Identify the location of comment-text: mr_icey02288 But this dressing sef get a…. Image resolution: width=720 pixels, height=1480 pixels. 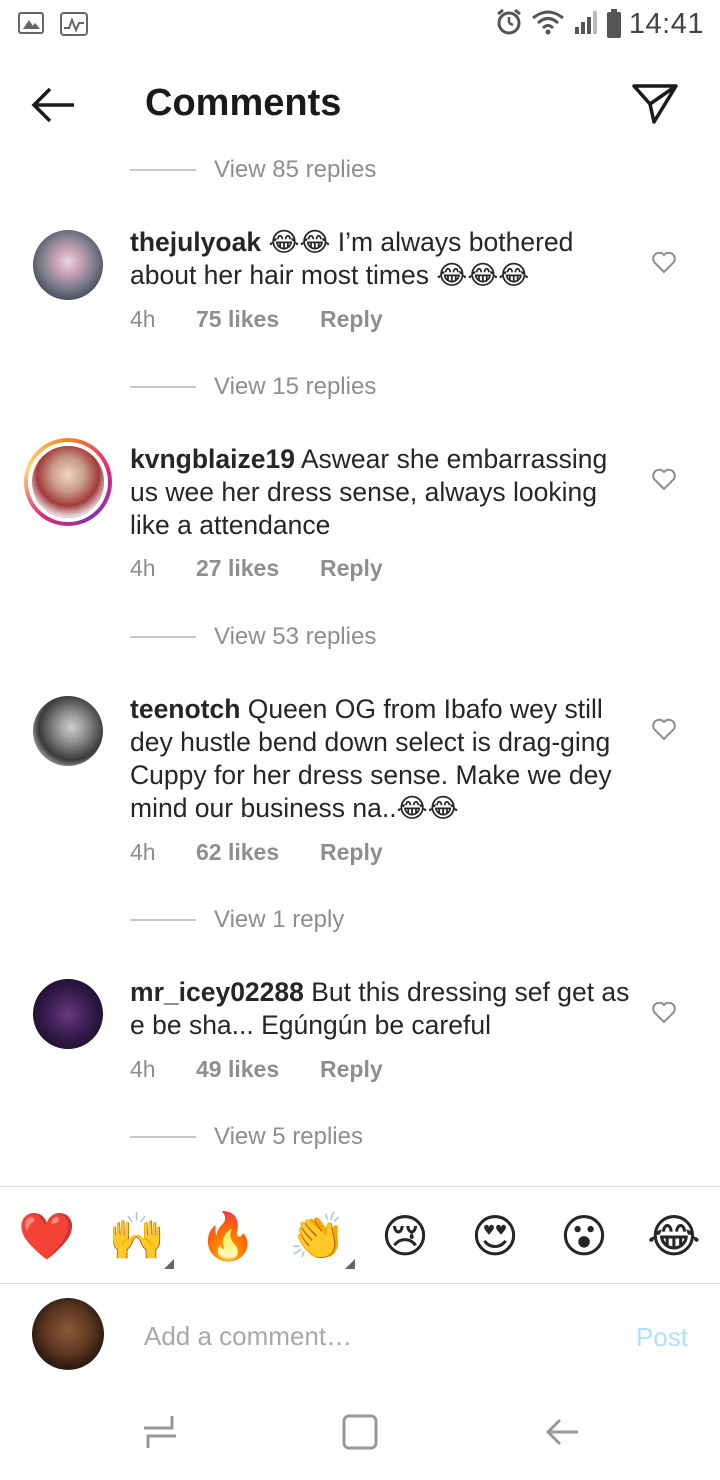
(380, 1009).